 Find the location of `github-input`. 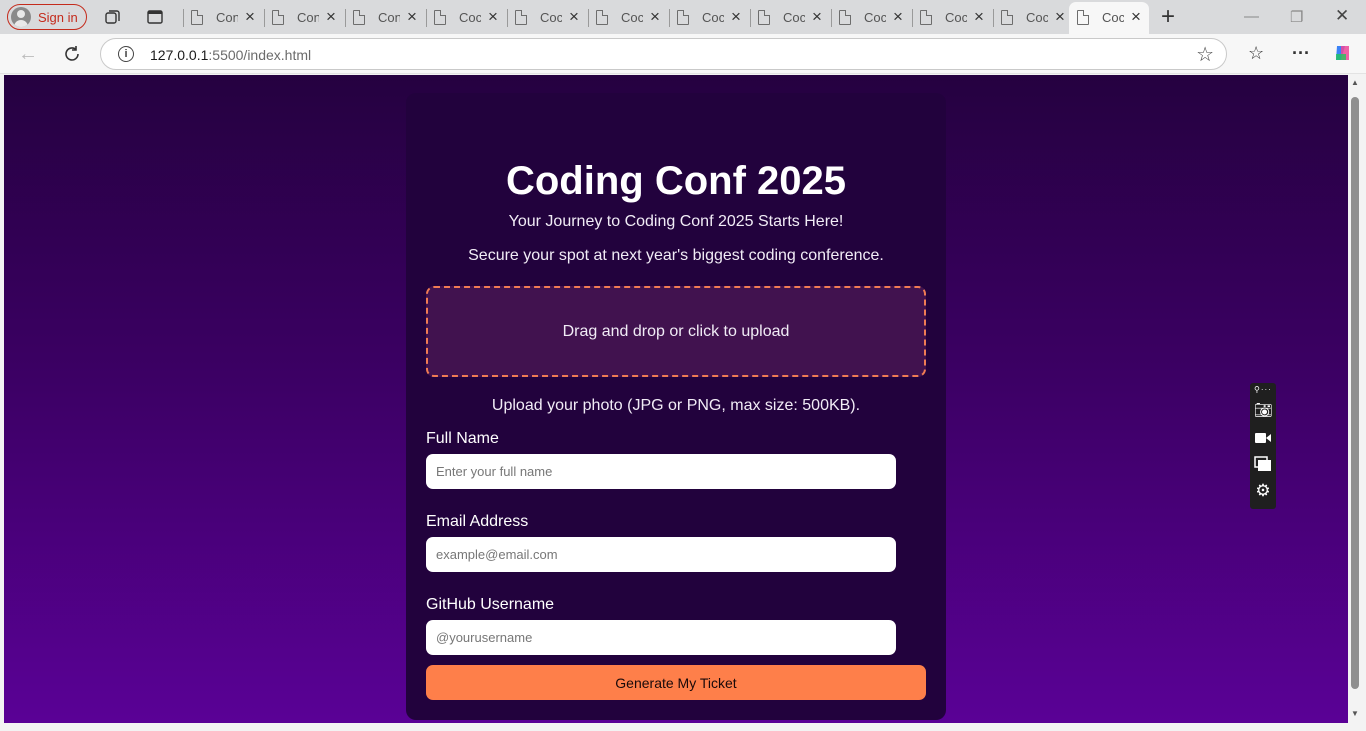

github-input is located at coordinates (661, 637).